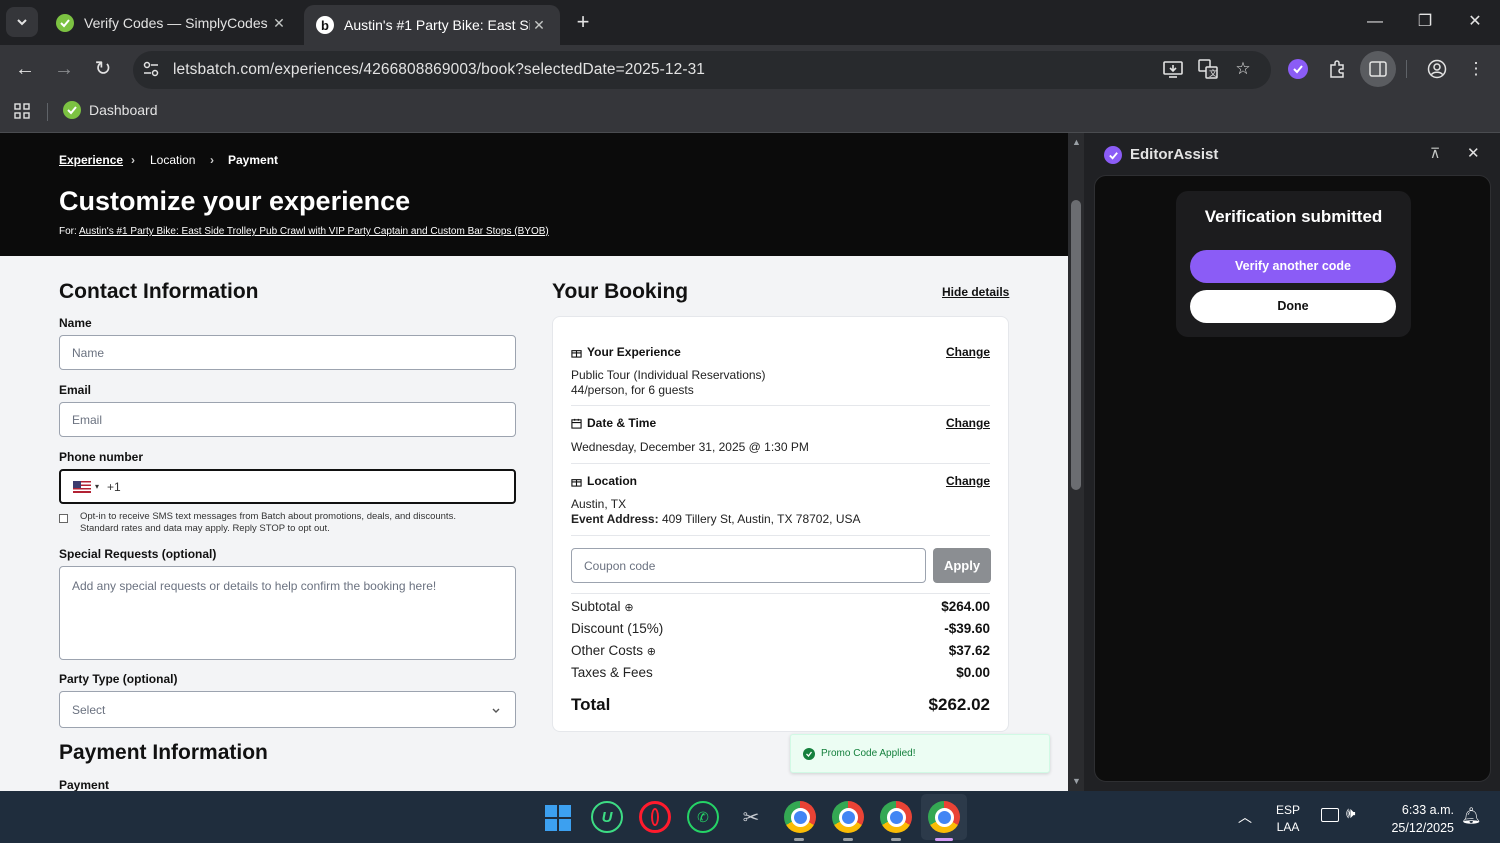 This screenshot has width=1500, height=843. Describe the element at coordinates (1173, 69) in the screenshot. I see `install-app-icon` at that location.